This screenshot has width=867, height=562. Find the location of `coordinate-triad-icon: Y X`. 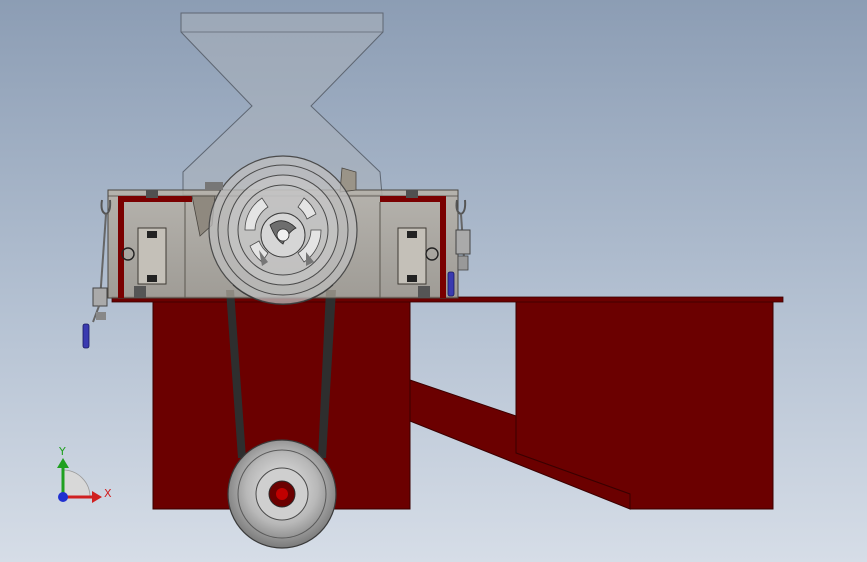

coordinate-triad-icon: Y X is located at coordinates (84, 474).